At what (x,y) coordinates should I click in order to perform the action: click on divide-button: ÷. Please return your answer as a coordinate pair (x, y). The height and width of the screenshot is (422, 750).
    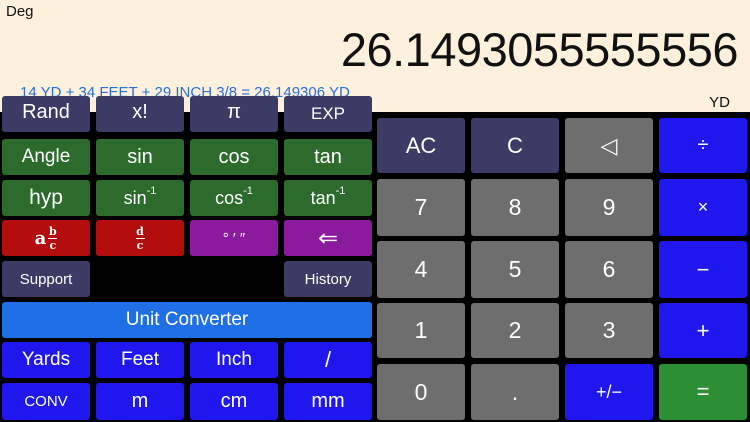
    Looking at the image, I should click on (703, 145).